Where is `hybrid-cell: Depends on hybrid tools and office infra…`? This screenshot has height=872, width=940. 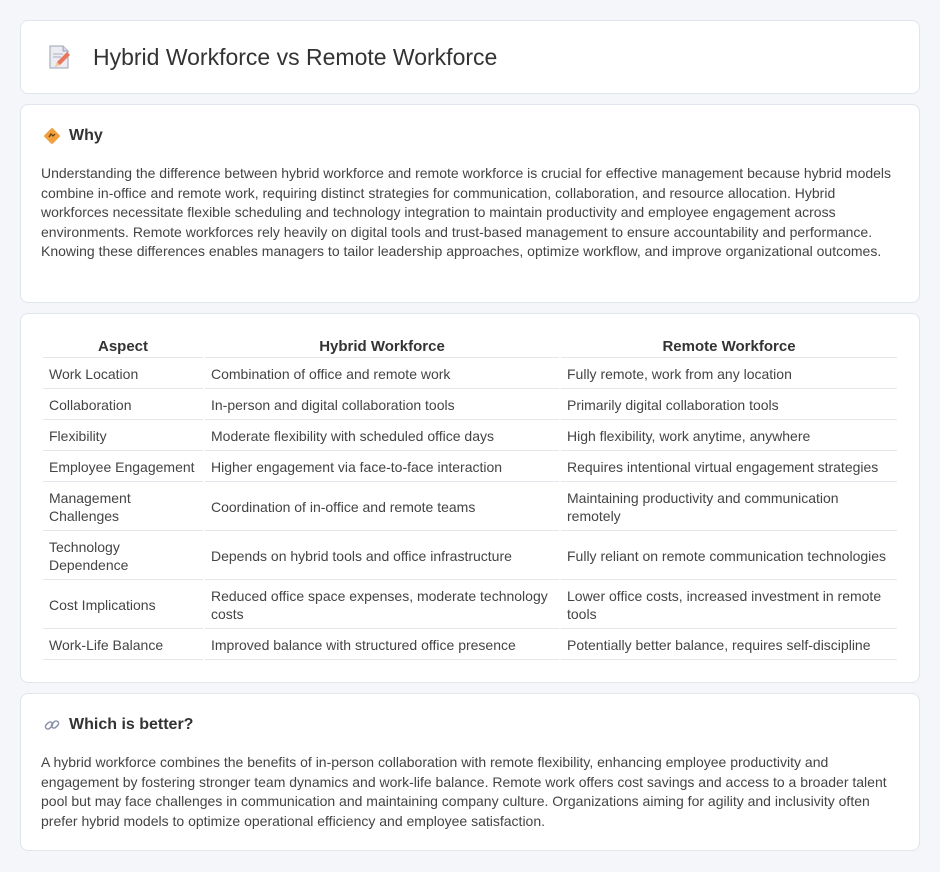
hybrid-cell: Depends on hybrid tools and office infra… is located at coordinates (382, 555).